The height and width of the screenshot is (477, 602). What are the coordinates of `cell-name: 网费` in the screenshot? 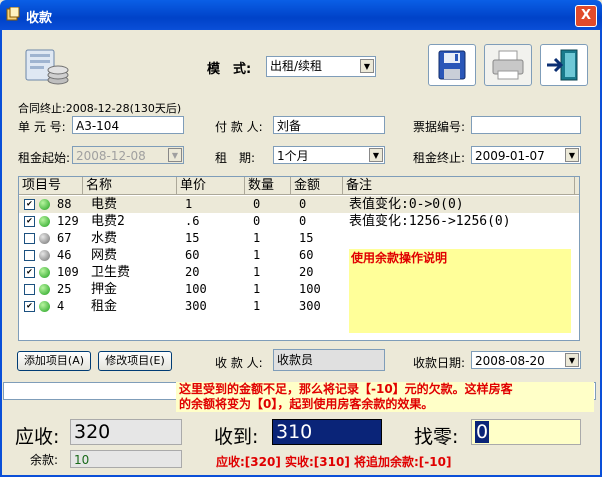 It's located at (104, 255).